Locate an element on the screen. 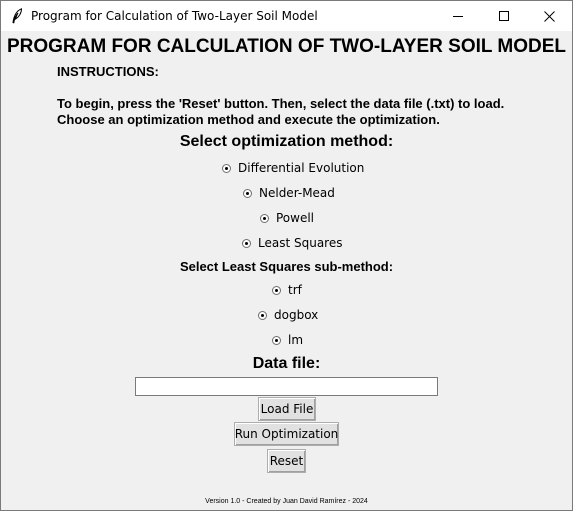  radio-label: Nelder-Mead is located at coordinates (297, 193).